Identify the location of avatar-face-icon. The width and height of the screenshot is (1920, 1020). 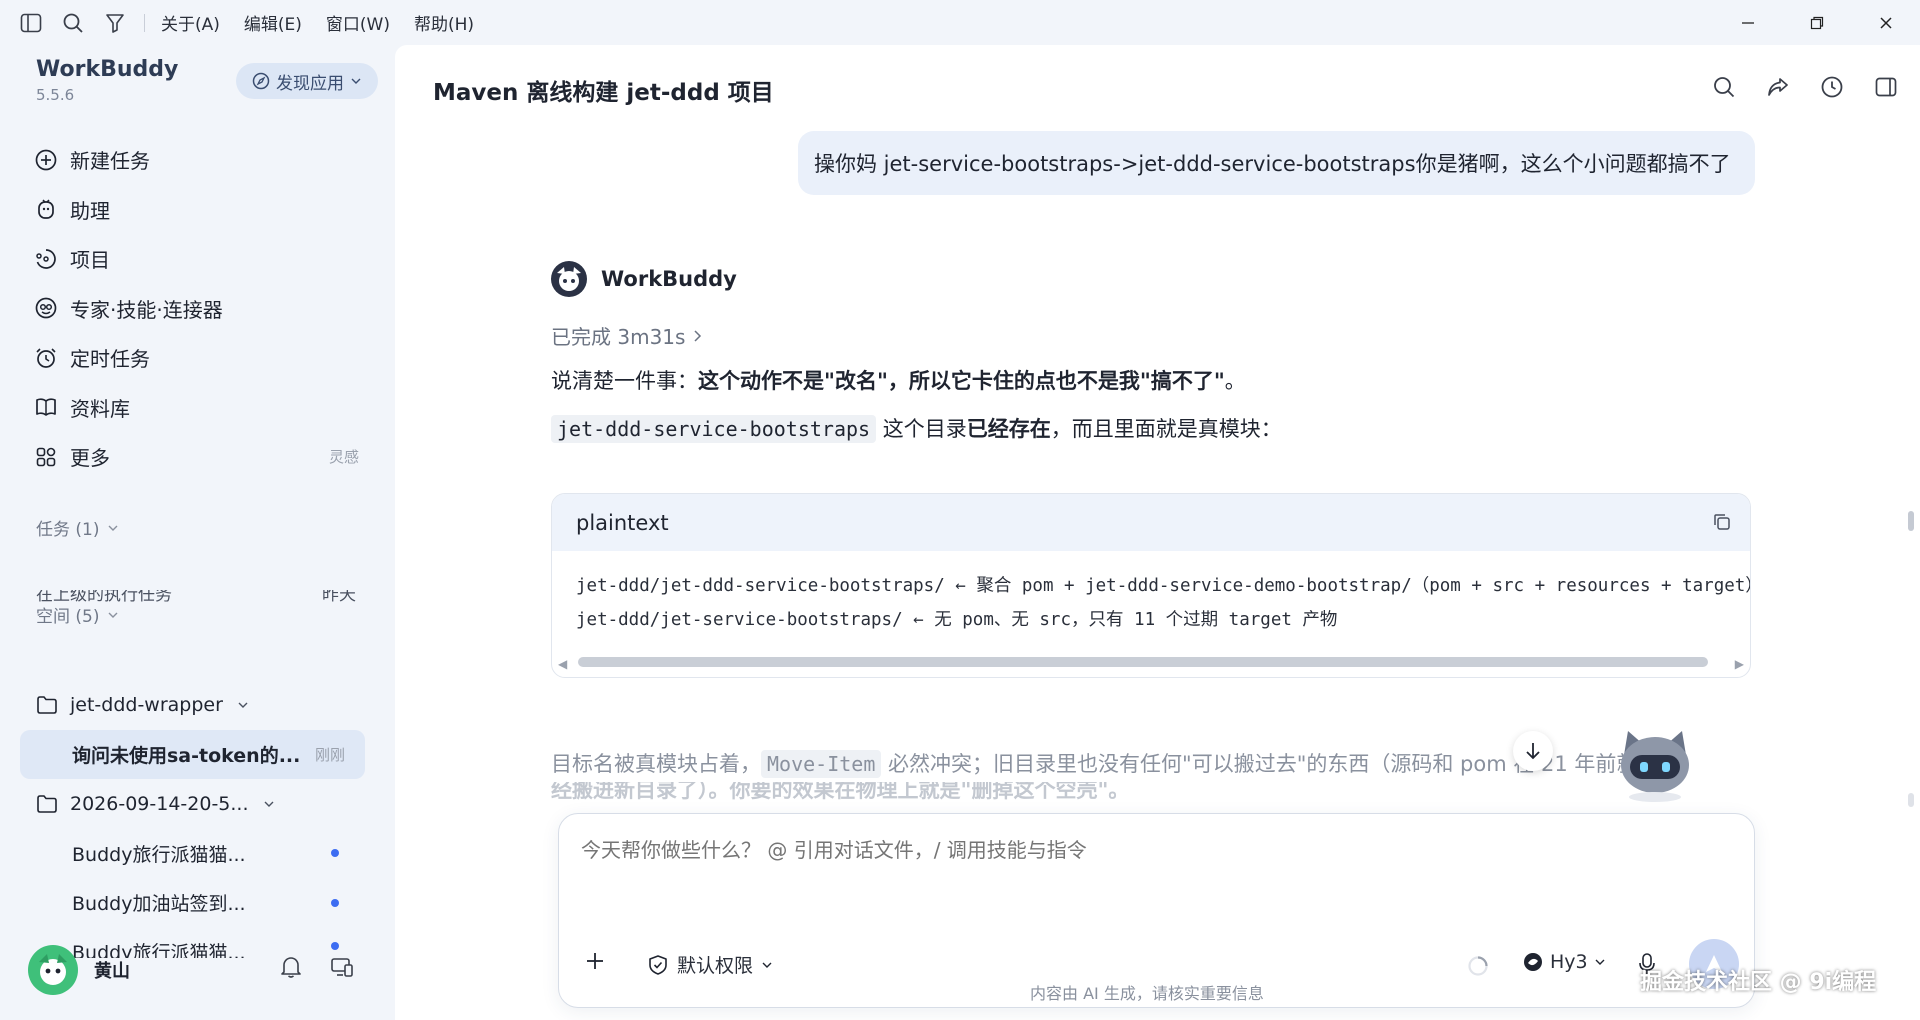
(53, 969).